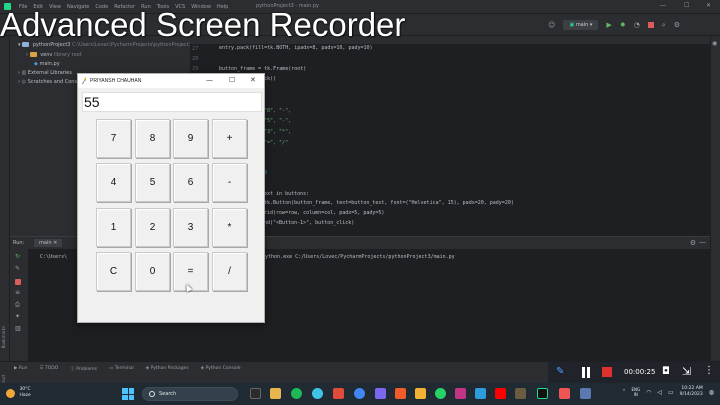 This screenshot has height=405, width=720. What do you see at coordinates (229, 271) in the screenshot?
I see `calc-button-divide: /` at bounding box center [229, 271].